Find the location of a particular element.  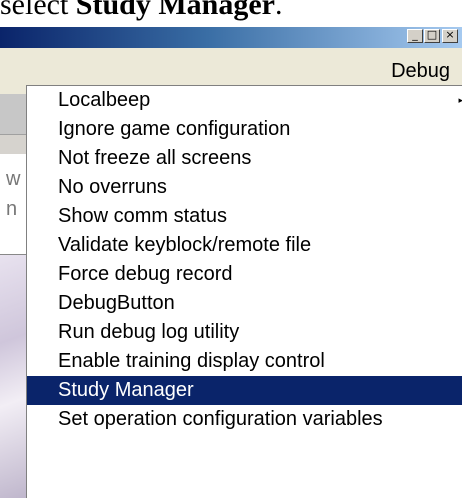

background-panel: w n is located at coordinates (13, 296).